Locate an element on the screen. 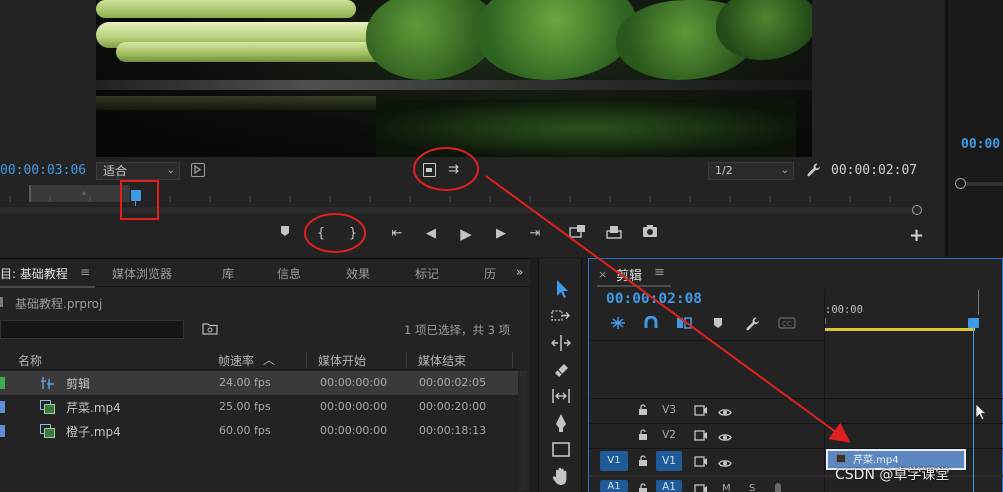 The width and height of the screenshot is (1003, 492). tab-markers: 标记 is located at coordinates (427, 273).